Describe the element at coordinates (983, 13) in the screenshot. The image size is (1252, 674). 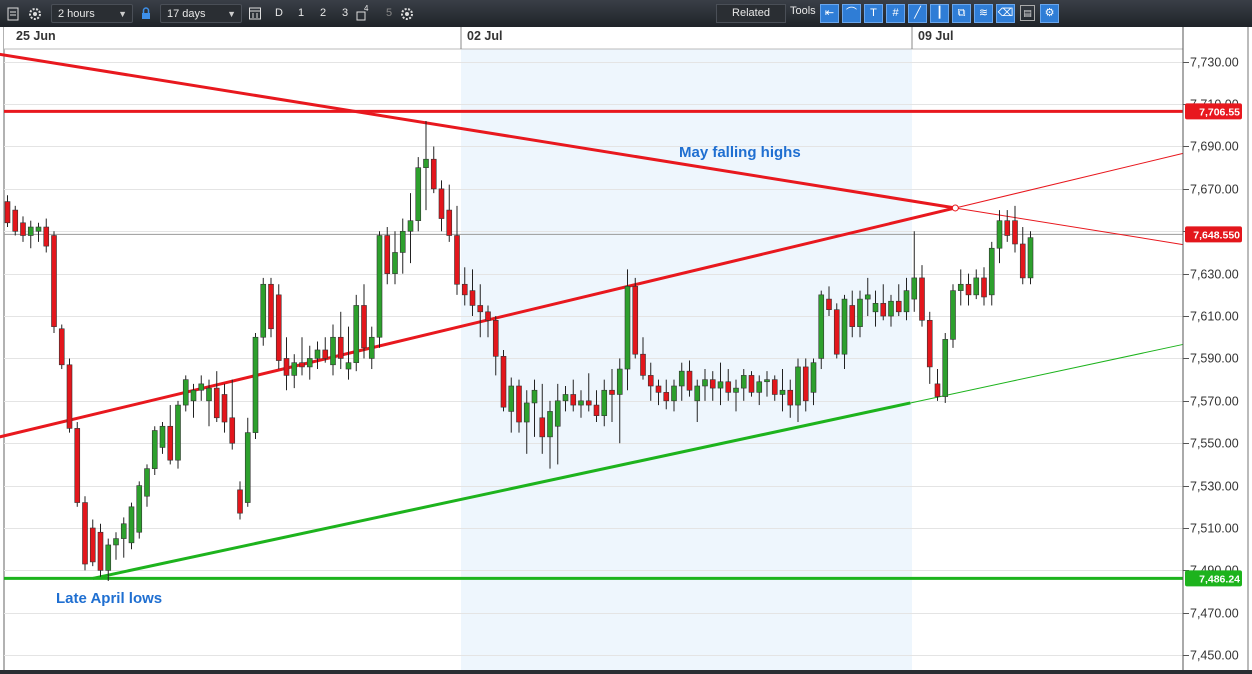
I see `fibonacci-tool-icon: ≋` at that location.